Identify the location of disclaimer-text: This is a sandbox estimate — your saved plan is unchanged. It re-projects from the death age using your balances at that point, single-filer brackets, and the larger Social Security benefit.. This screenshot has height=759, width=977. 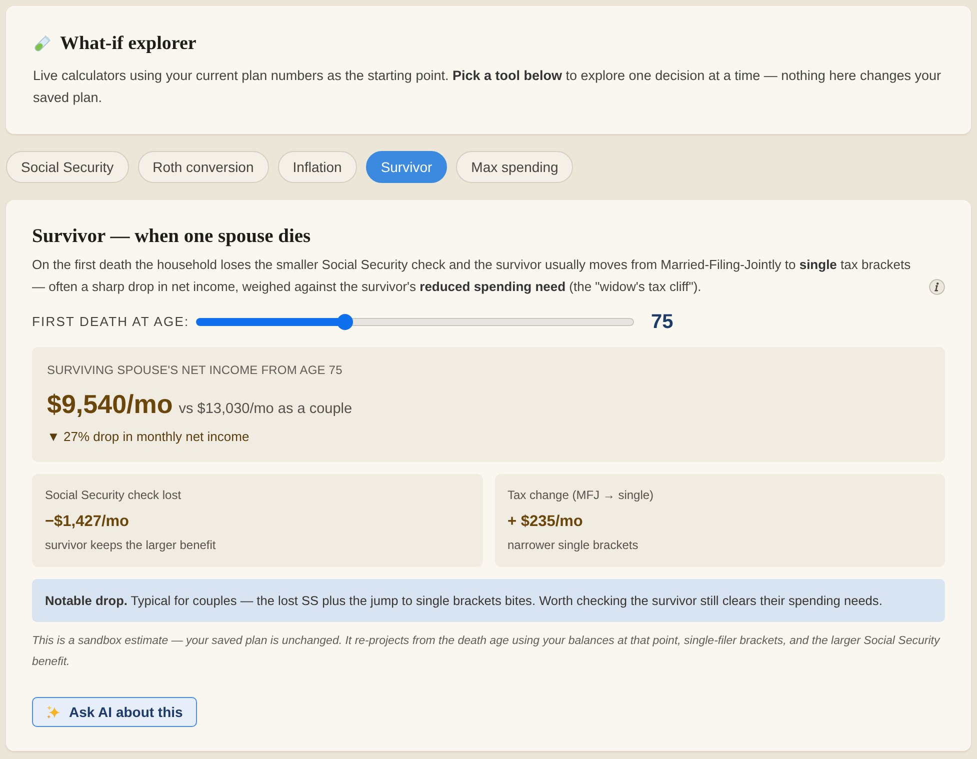
(487, 652).